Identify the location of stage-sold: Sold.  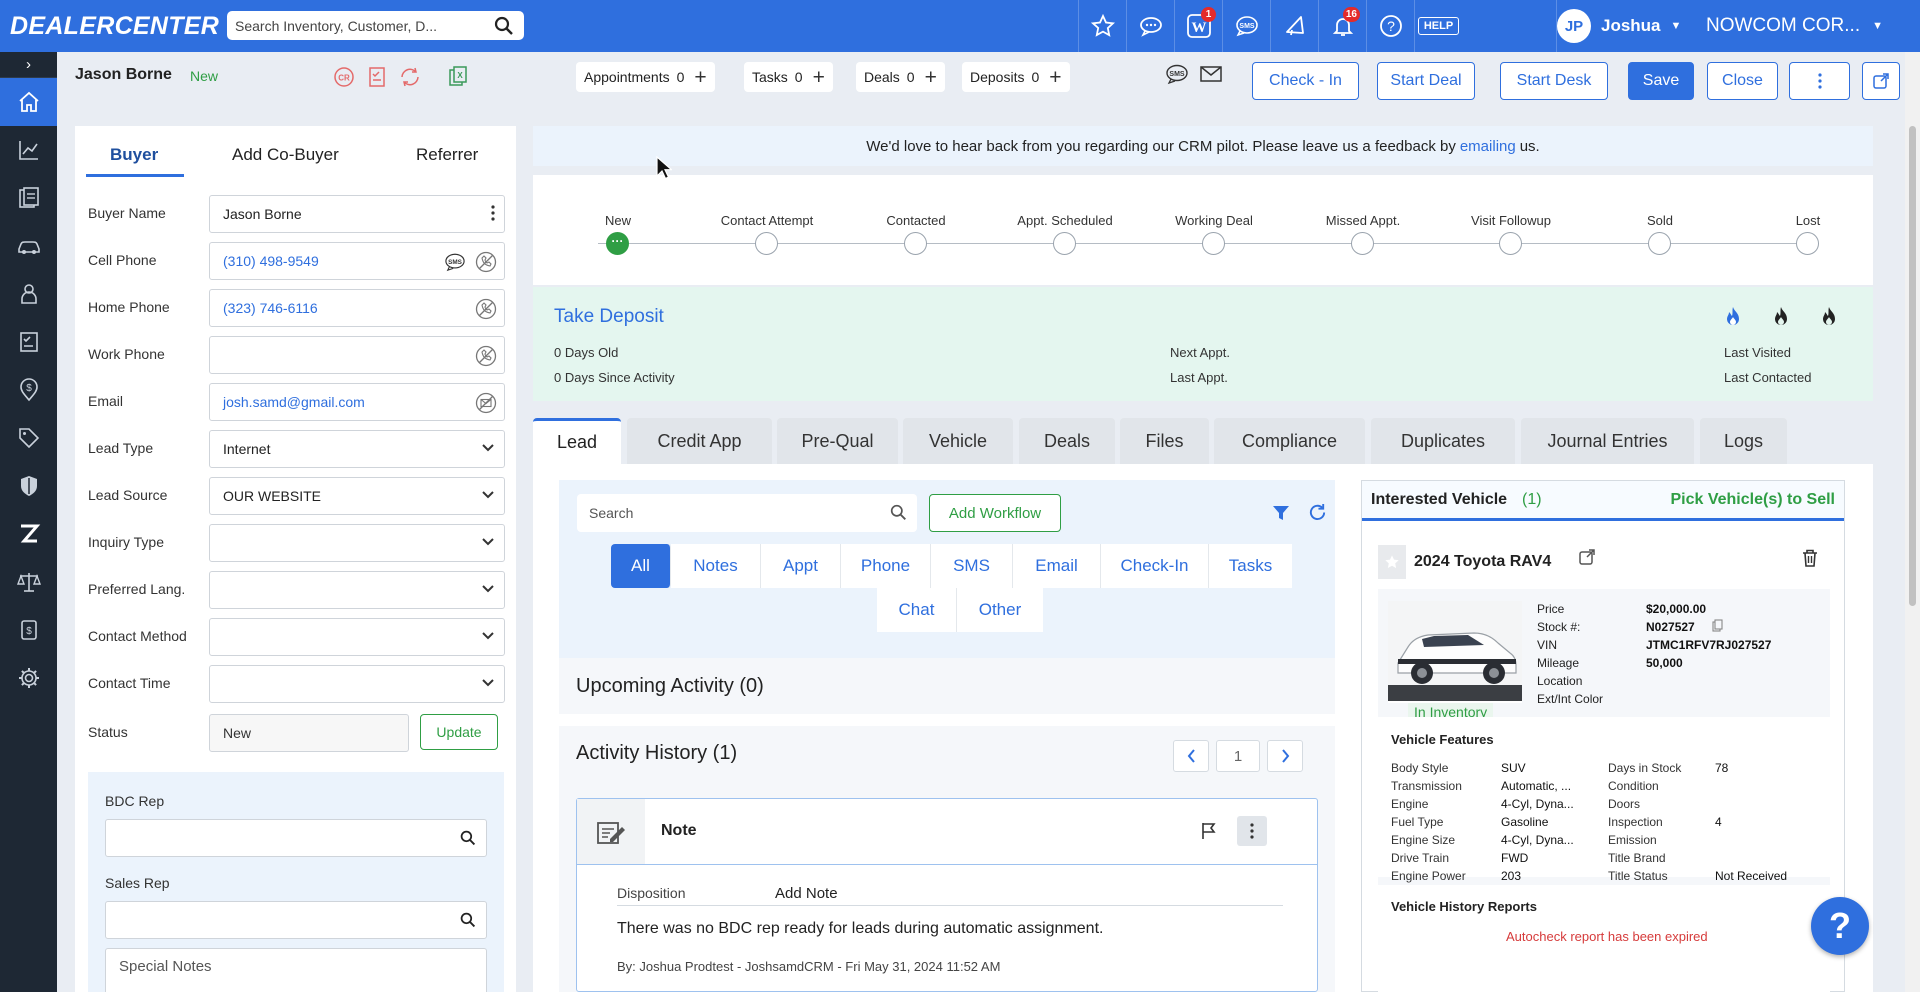
(1660, 215).